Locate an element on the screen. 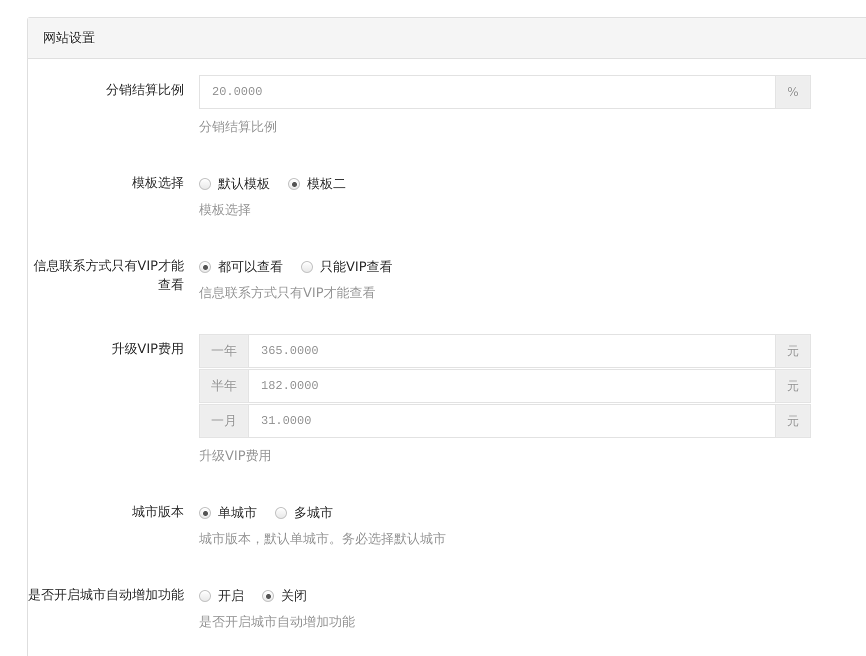 Image resolution: width=866 pixels, height=656 pixels. field-label: 是否开启城市自动增加功能 is located at coordinates (106, 596).